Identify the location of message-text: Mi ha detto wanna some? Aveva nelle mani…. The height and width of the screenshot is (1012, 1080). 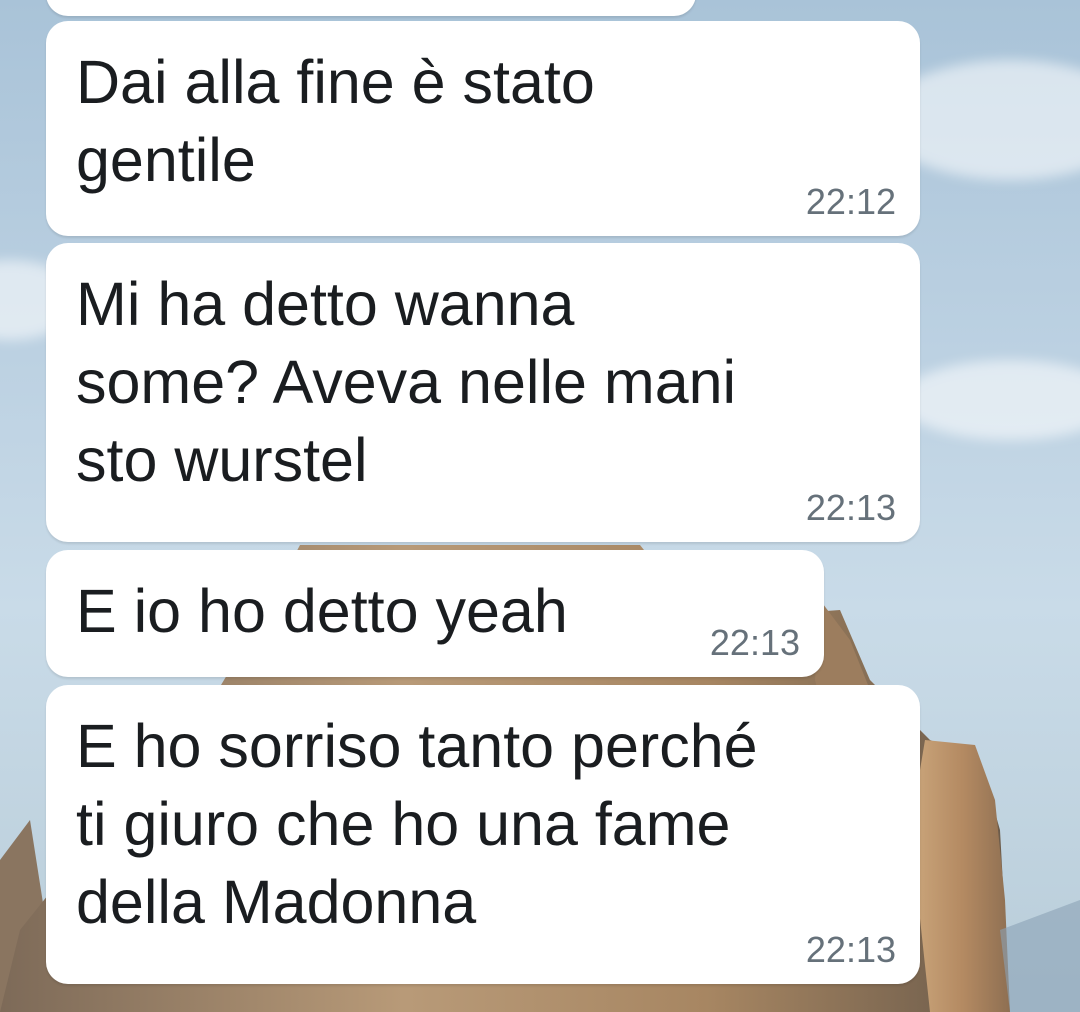
(406, 382).